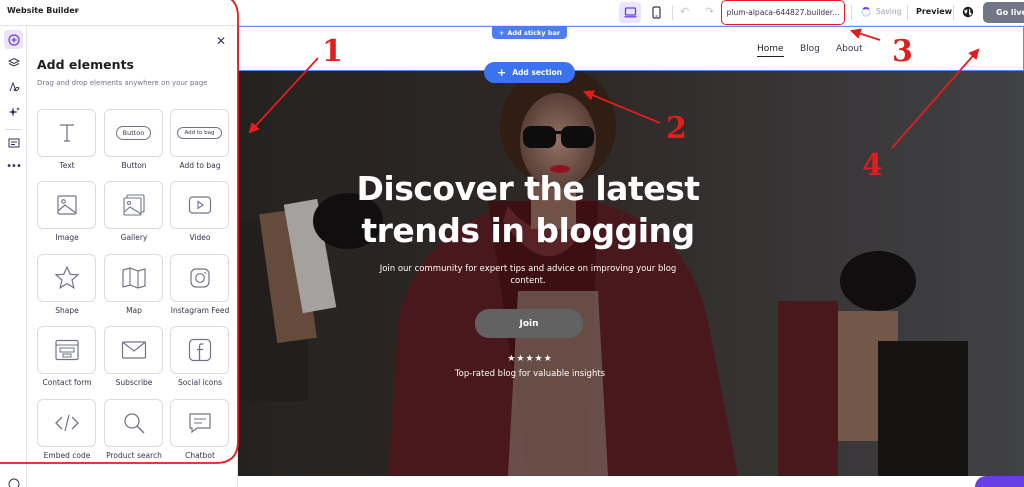 The height and width of the screenshot is (487, 1024). What do you see at coordinates (902, 51) in the screenshot?
I see `annotation-label-3: 3` at bounding box center [902, 51].